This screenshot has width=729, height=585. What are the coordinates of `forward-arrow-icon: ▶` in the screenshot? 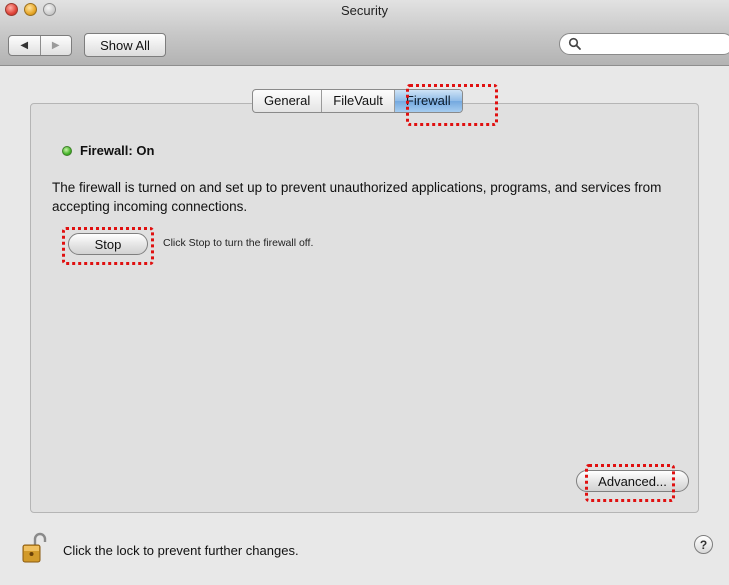 It's located at (55, 45).